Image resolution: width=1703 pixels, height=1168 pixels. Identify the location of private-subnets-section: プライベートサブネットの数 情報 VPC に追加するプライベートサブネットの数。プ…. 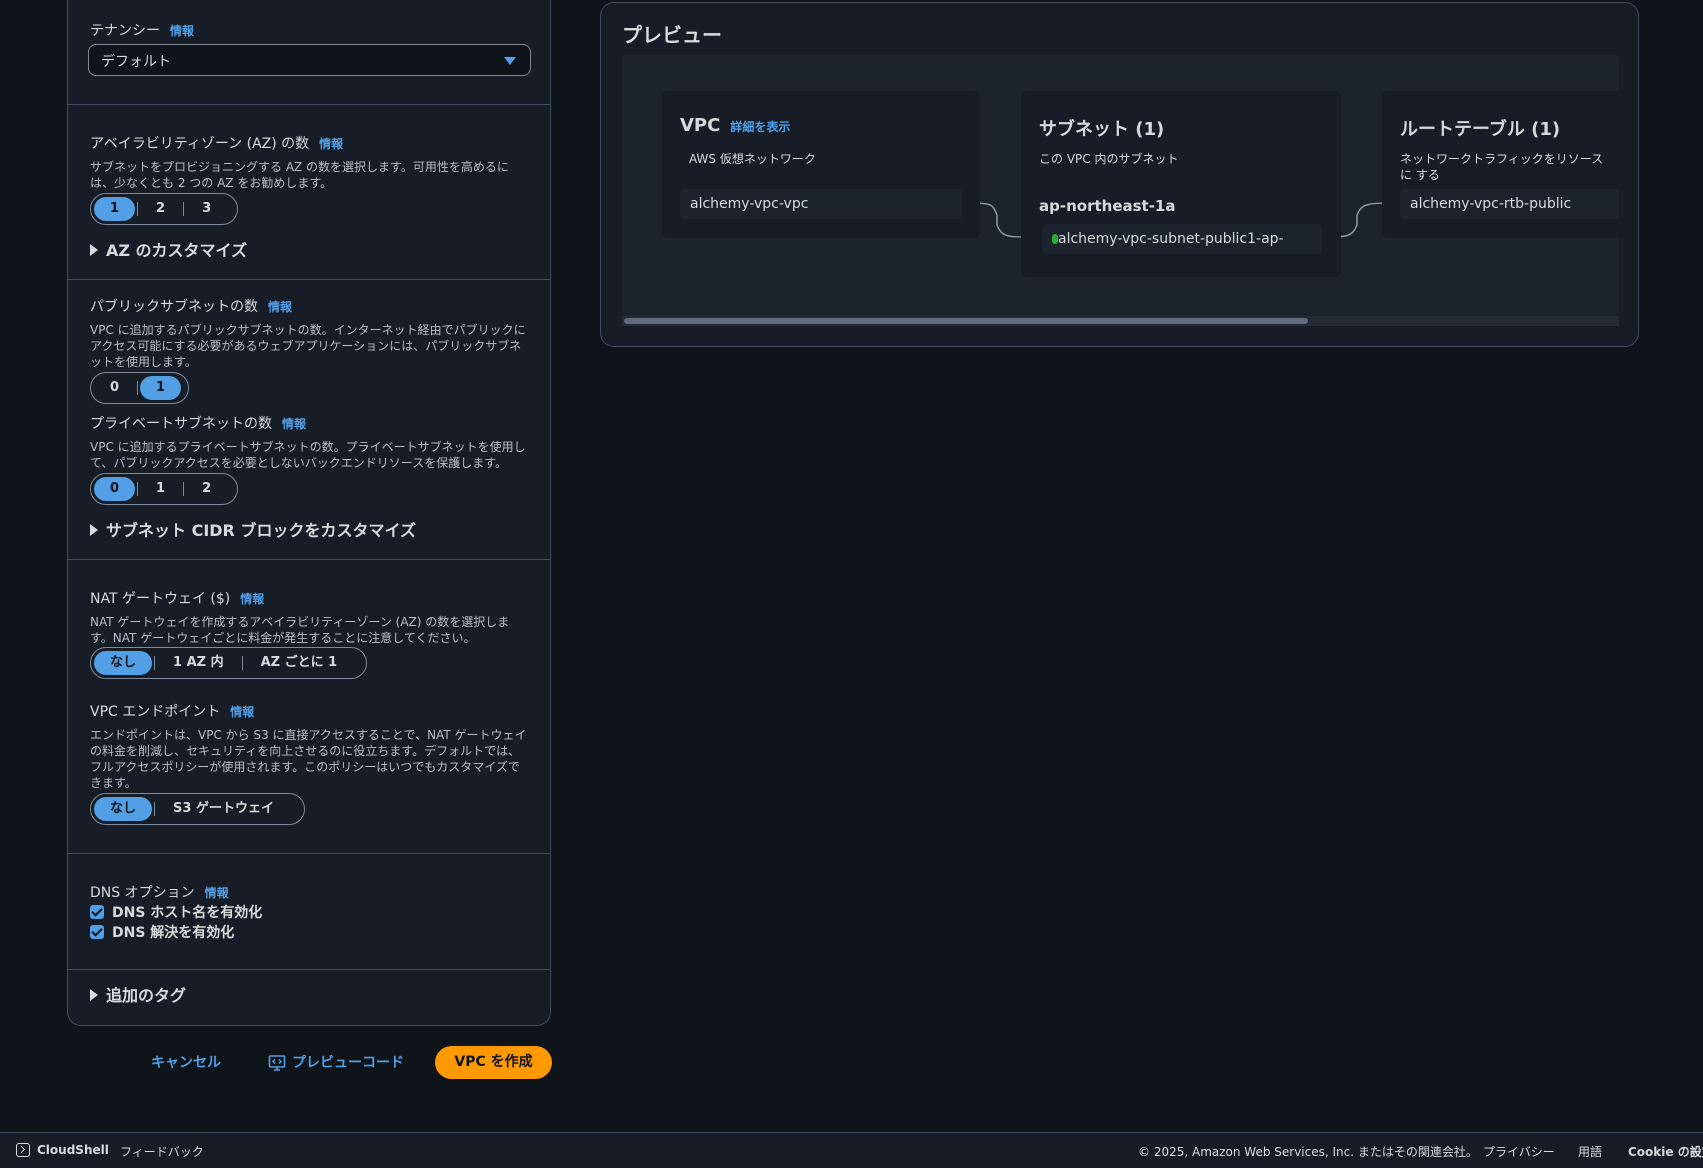
(309, 442).